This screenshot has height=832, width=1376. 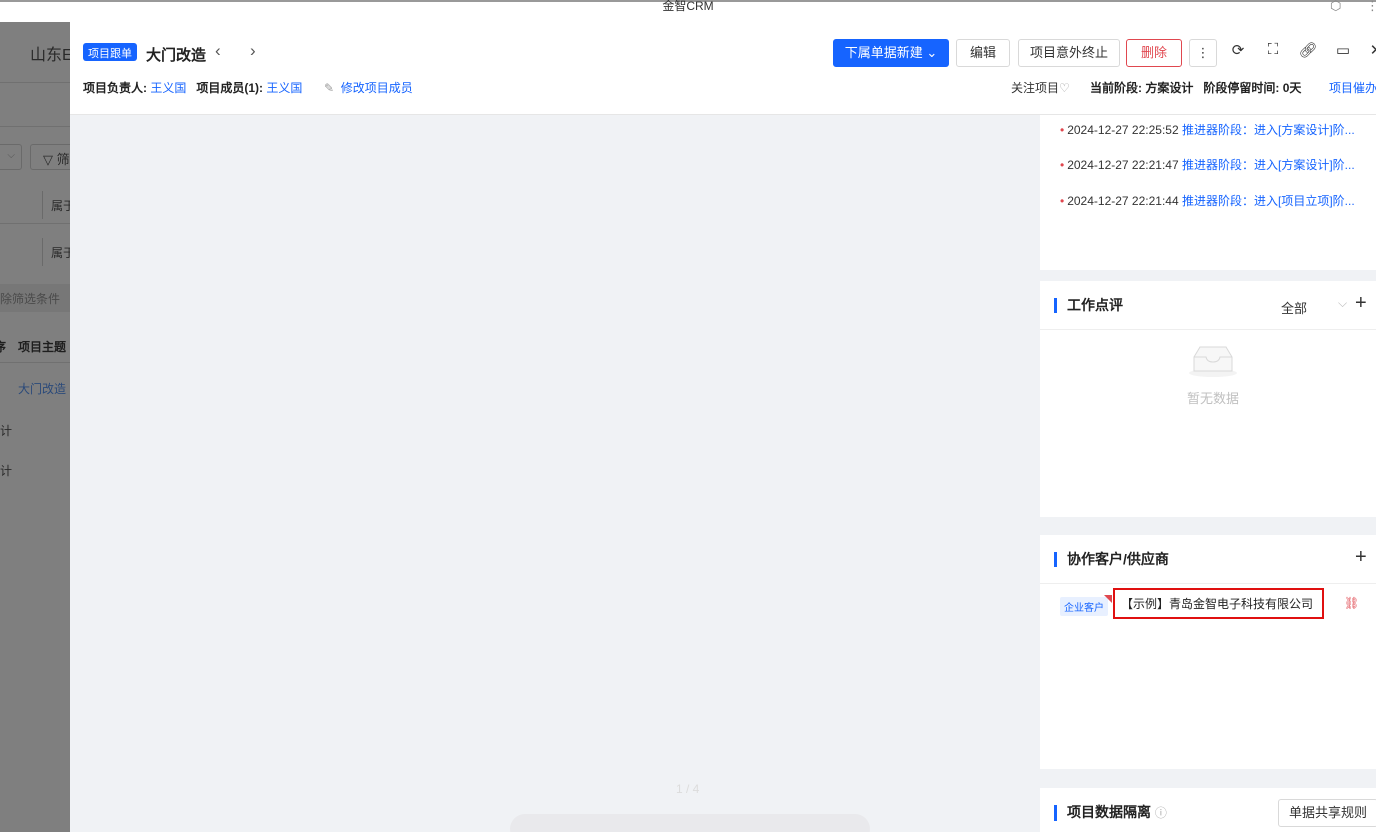 I want to click on record-title: 大门改造, so click(x=176, y=55).